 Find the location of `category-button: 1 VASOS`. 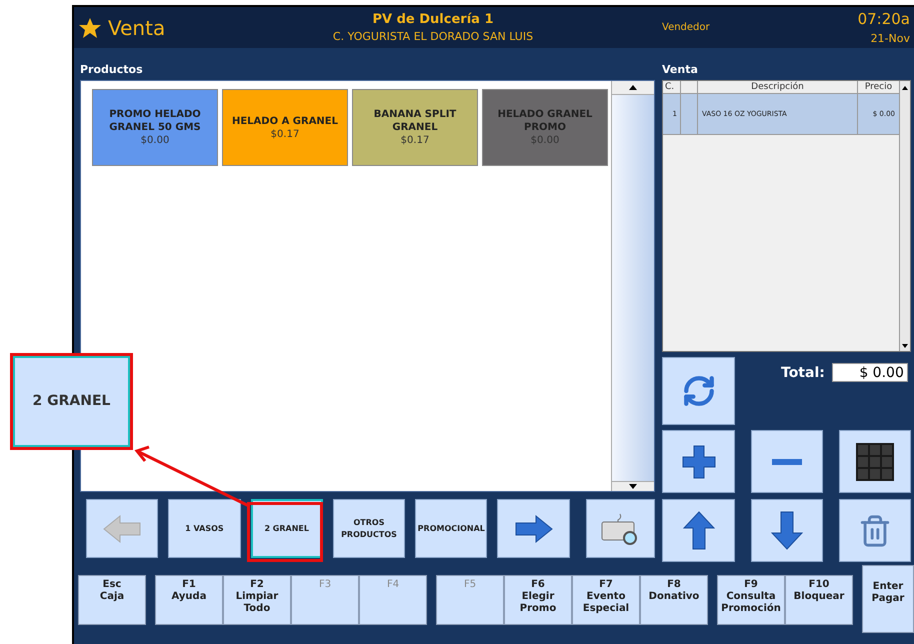

category-button: 1 VASOS is located at coordinates (204, 528).